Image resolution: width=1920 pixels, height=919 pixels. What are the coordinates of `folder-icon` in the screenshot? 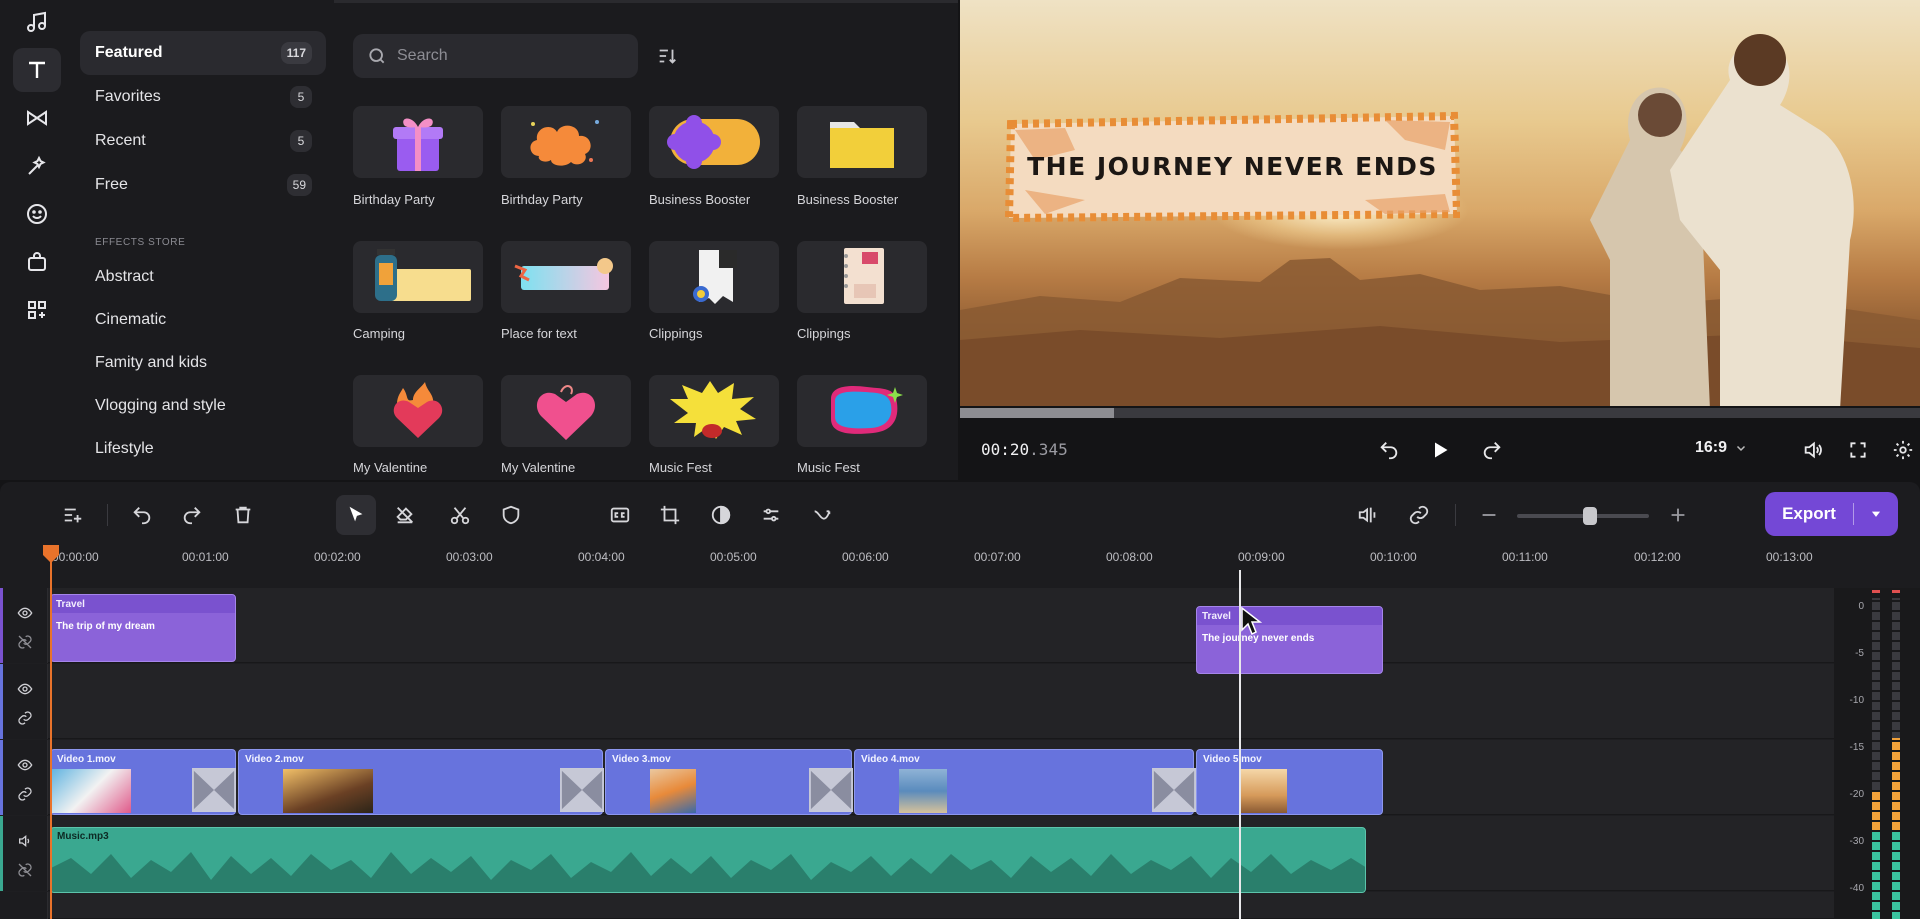 It's located at (862, 142).